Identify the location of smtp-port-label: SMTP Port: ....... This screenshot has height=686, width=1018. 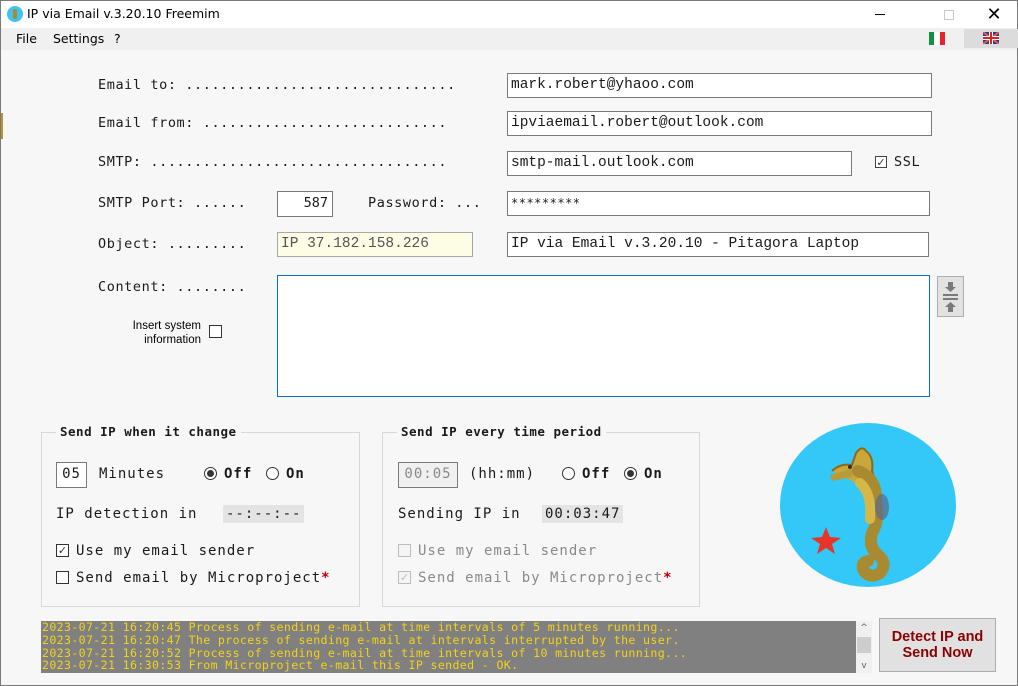
(172, 203).